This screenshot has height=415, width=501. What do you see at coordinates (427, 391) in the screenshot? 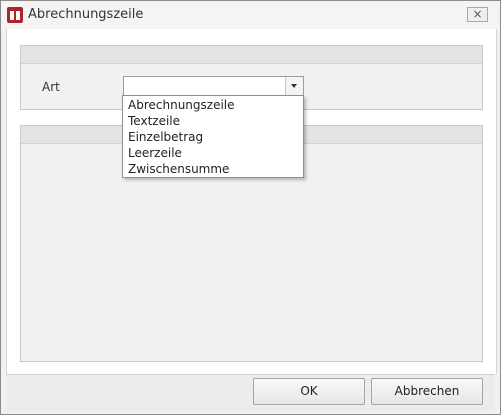
I see `cancel-button: Abbrechen` at bounding box center [427, 391].